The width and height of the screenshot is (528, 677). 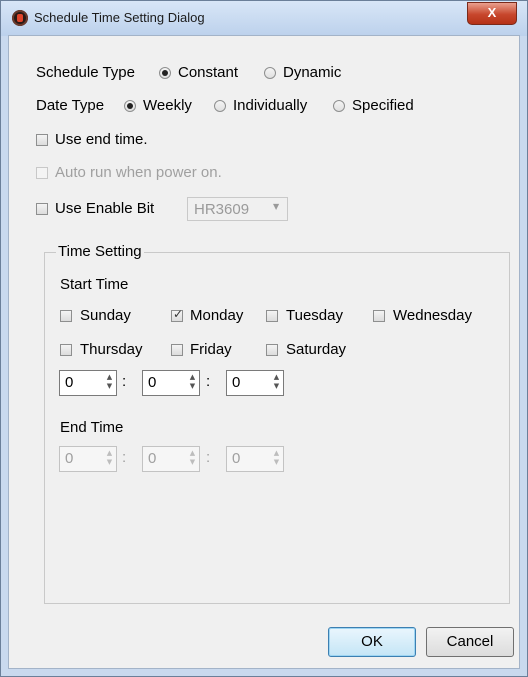 What do you see at coordinates (92, 427) in the screenshot?
I see `end-time-label: End Time` at bounding box center [92, 427].